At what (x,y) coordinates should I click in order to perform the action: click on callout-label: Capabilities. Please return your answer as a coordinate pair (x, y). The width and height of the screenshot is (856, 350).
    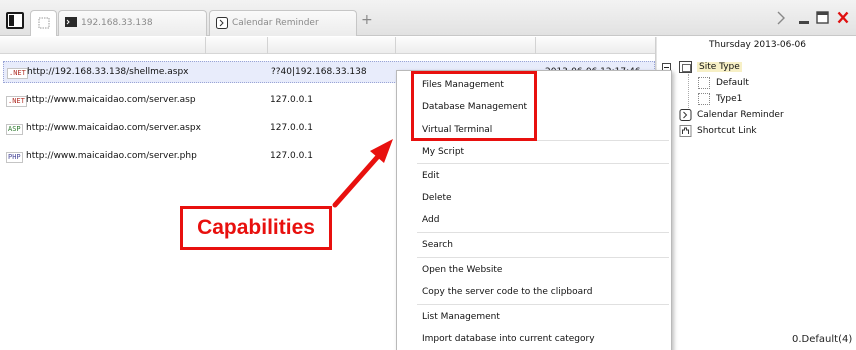
    Looking at the image, I should click on (256, 227).